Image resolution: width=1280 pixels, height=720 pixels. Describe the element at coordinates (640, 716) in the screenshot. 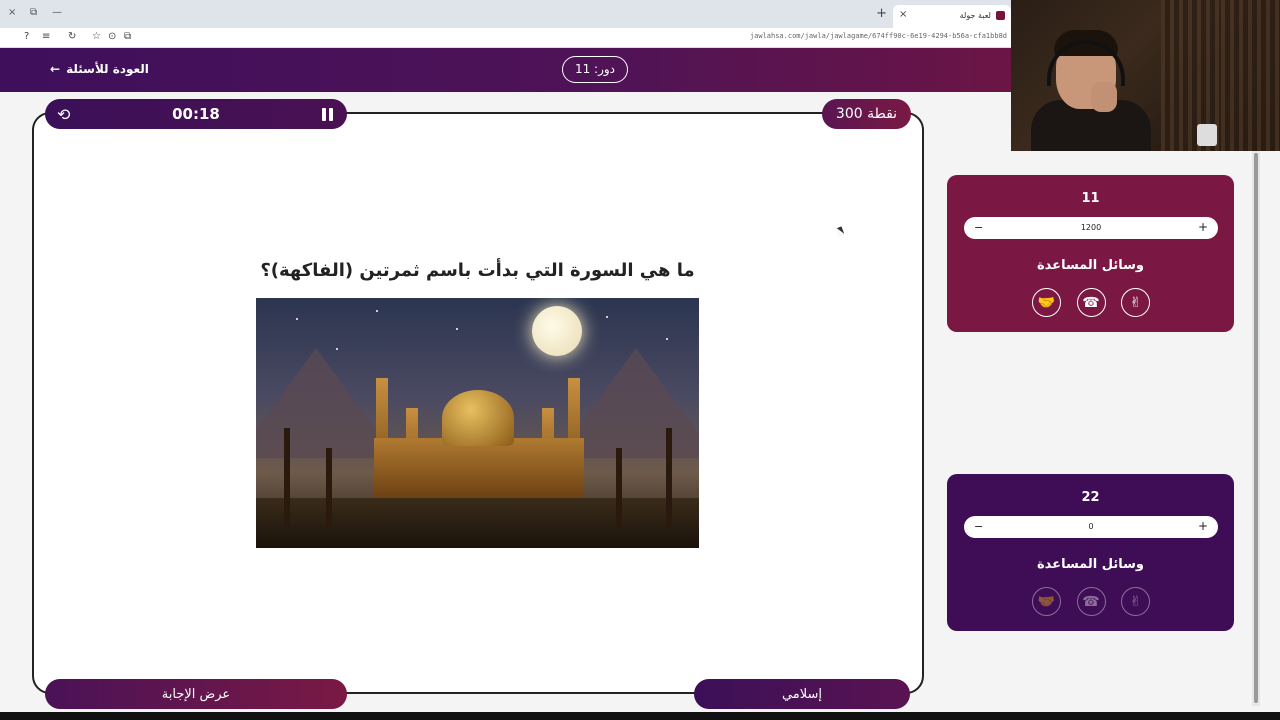

I see `bottom-edge` at that location.